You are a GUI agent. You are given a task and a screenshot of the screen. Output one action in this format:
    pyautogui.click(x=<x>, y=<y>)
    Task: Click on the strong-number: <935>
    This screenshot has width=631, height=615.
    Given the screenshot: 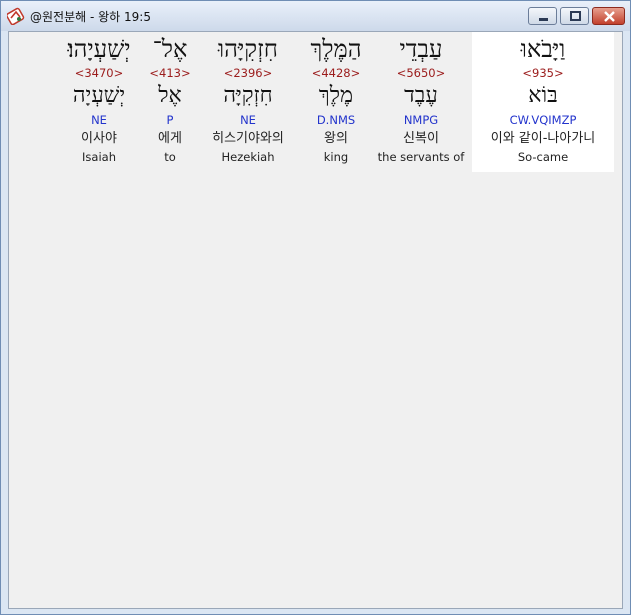 What is the action you would take?
    pyautogui.click(x=543, y=73)
    